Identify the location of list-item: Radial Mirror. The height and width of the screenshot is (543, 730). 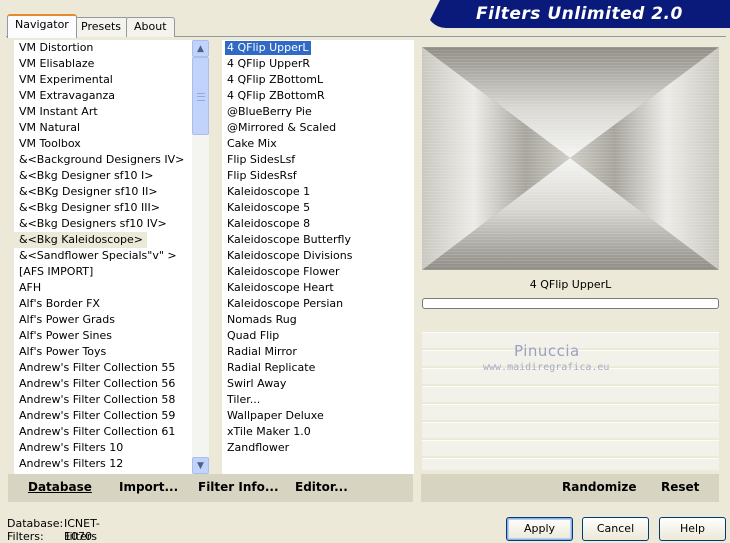
(318, 352).